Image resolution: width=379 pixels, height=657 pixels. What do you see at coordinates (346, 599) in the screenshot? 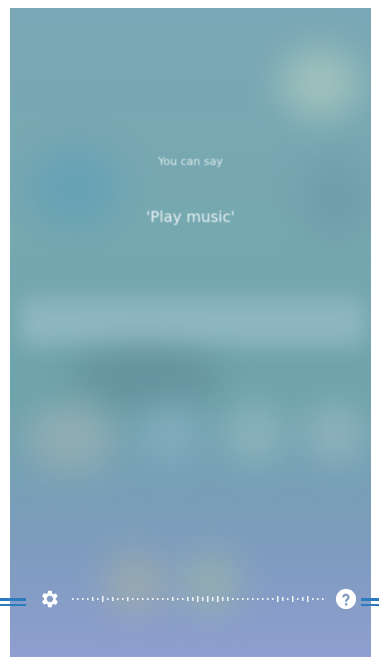
I see `help-question-icon` at bounding box center [346, 599].